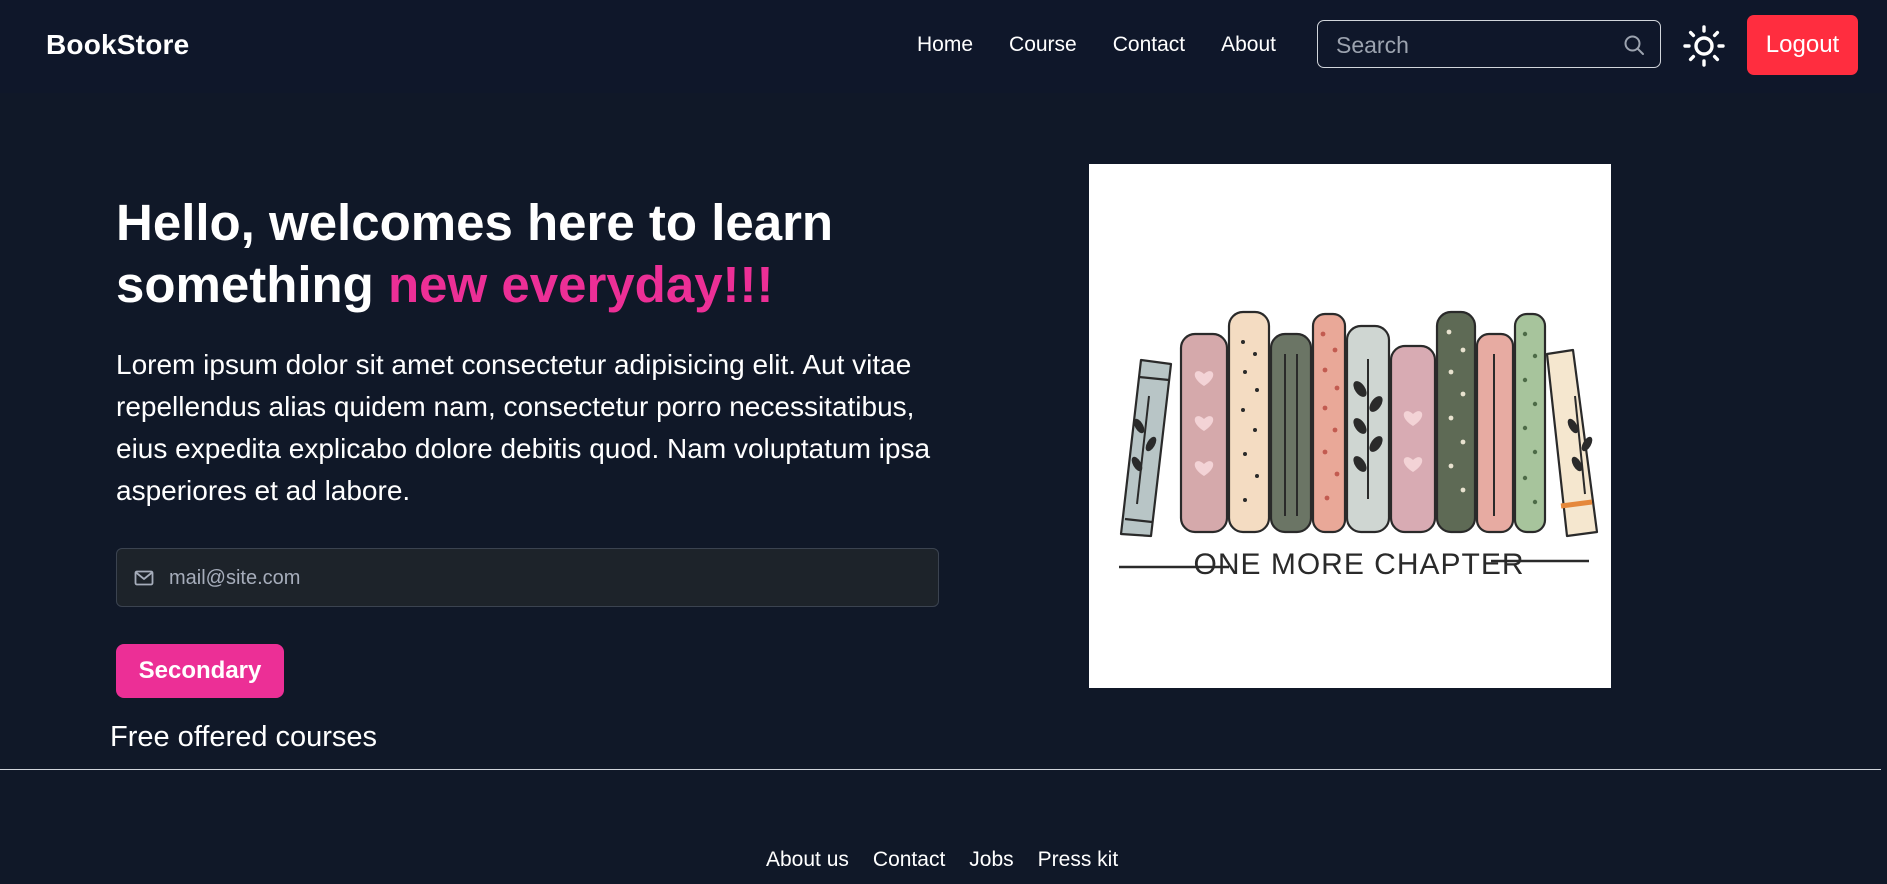  What do you see at coordinates (1802, 45) in the screenshot?
I see `logout-button: Logout` at bounding box center [1802, 45].